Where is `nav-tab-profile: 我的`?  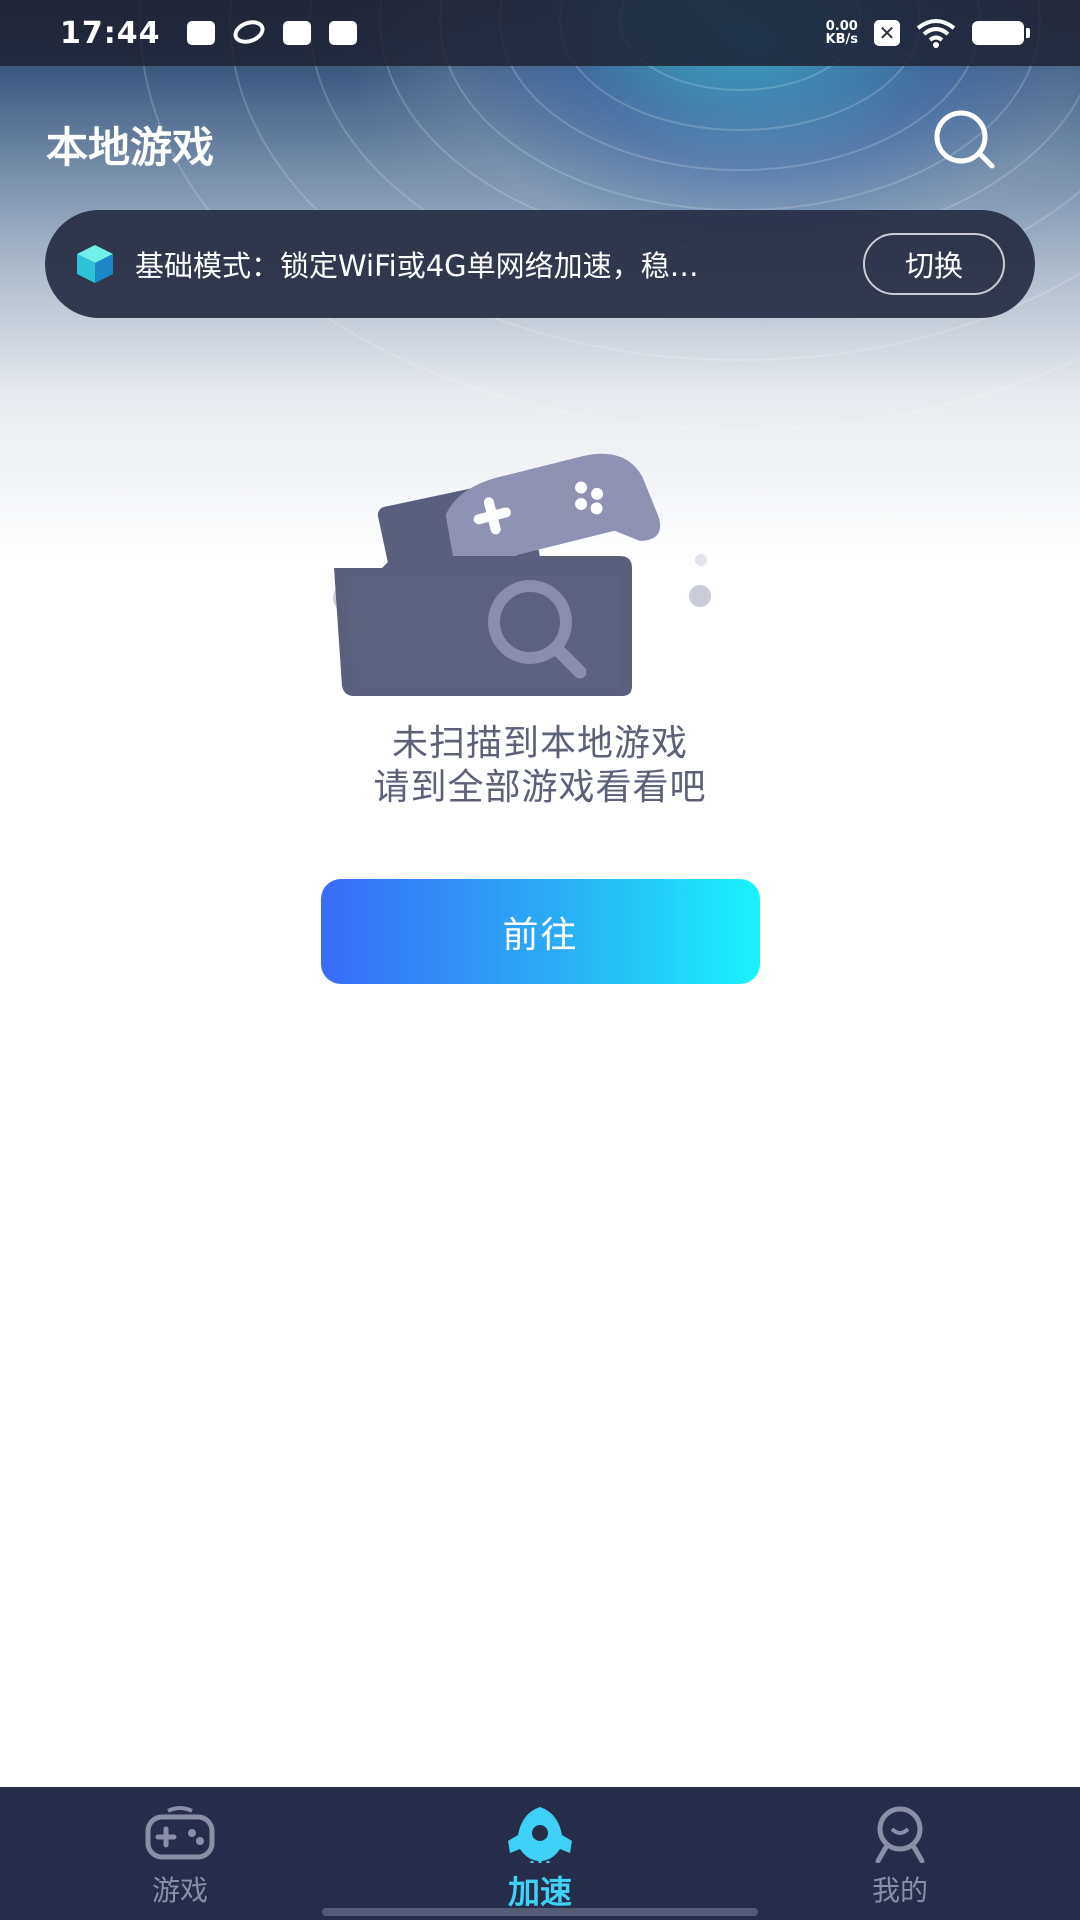
nav-tab-profile: 我的 is located at coordinates (900, 1853).